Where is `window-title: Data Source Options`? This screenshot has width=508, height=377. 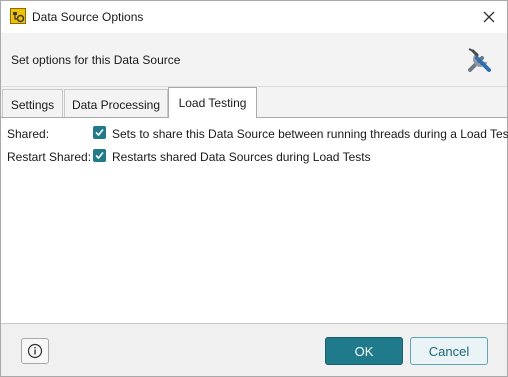
window-title: Data Source Options is located at coordinates (88, 17).